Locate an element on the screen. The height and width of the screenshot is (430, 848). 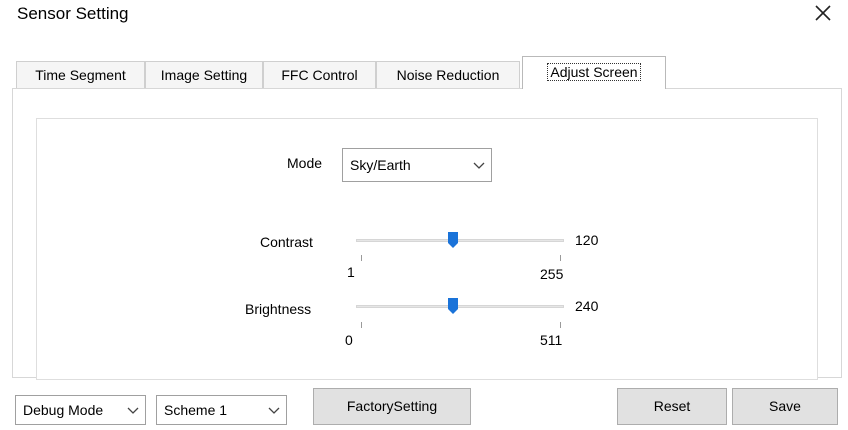
tab-label: FFC Control is located at coordinates (319, 75).